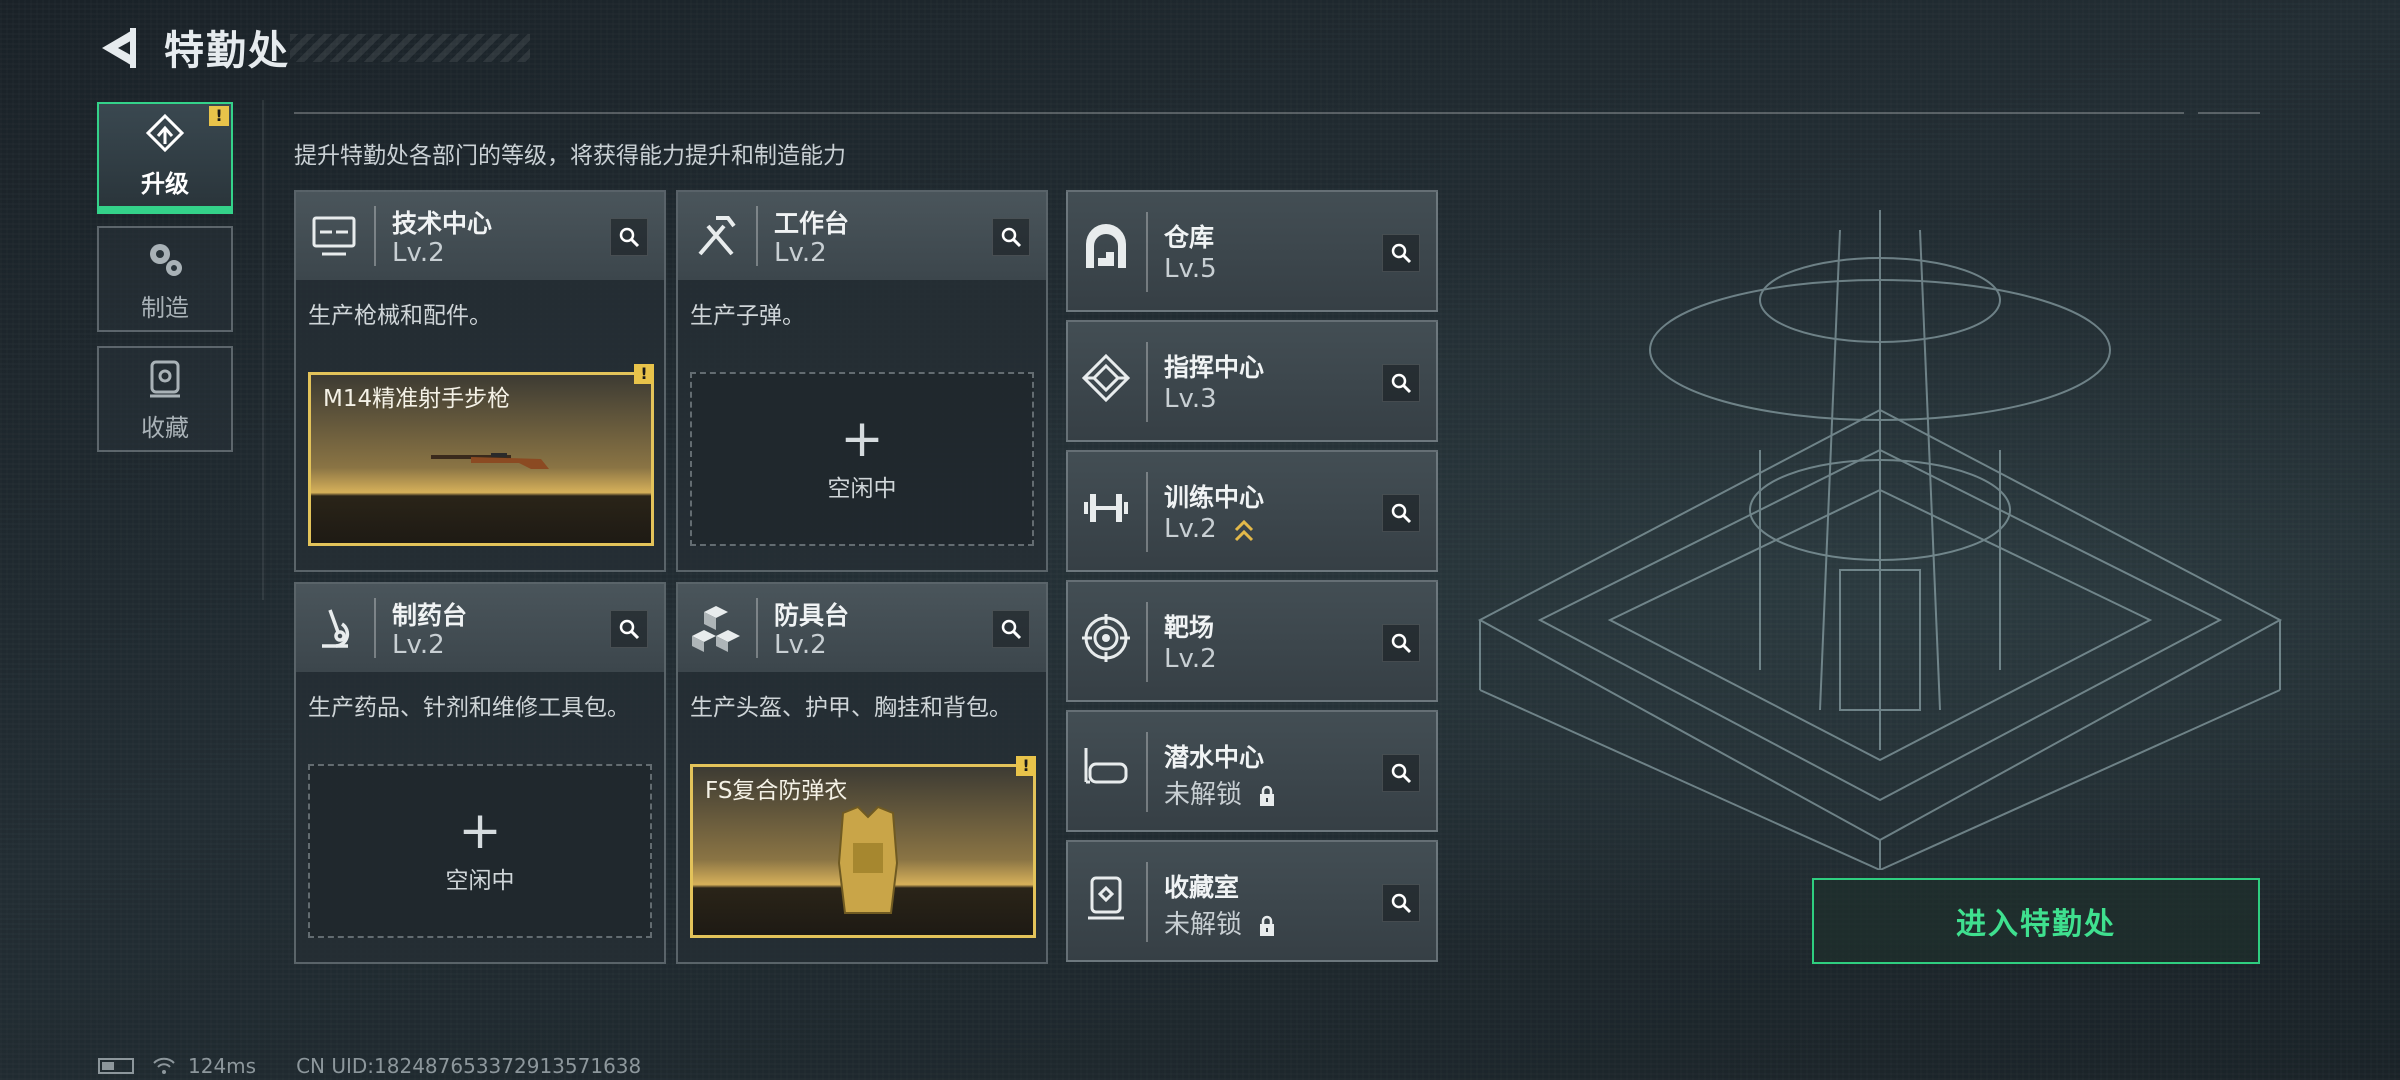 This screenshot has height=1080, width=2400. What do you see at coordinates (334, 236) in the screenshot?
I see `computer-icon` at bounding box center [334, 236].